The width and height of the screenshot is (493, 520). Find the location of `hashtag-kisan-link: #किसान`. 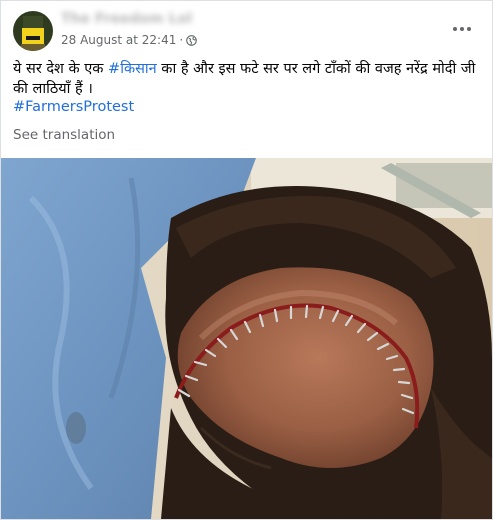

hashtag-kisan-link: #किसान is located at coordinates (132, 69).